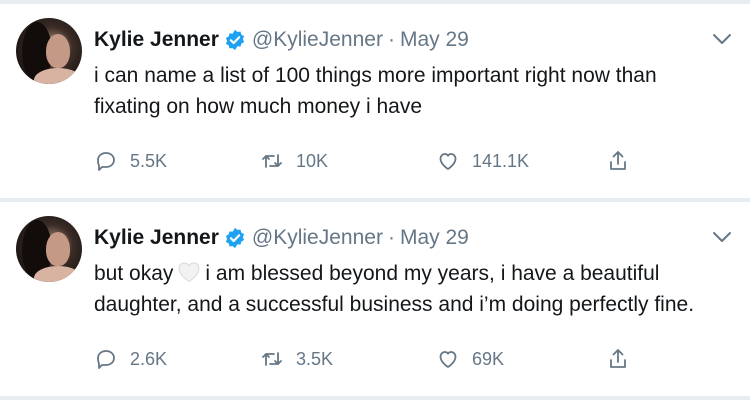  Describe the element at coordinates (470, 359) in the screenshot. I see `like-button: 69K` at that location.